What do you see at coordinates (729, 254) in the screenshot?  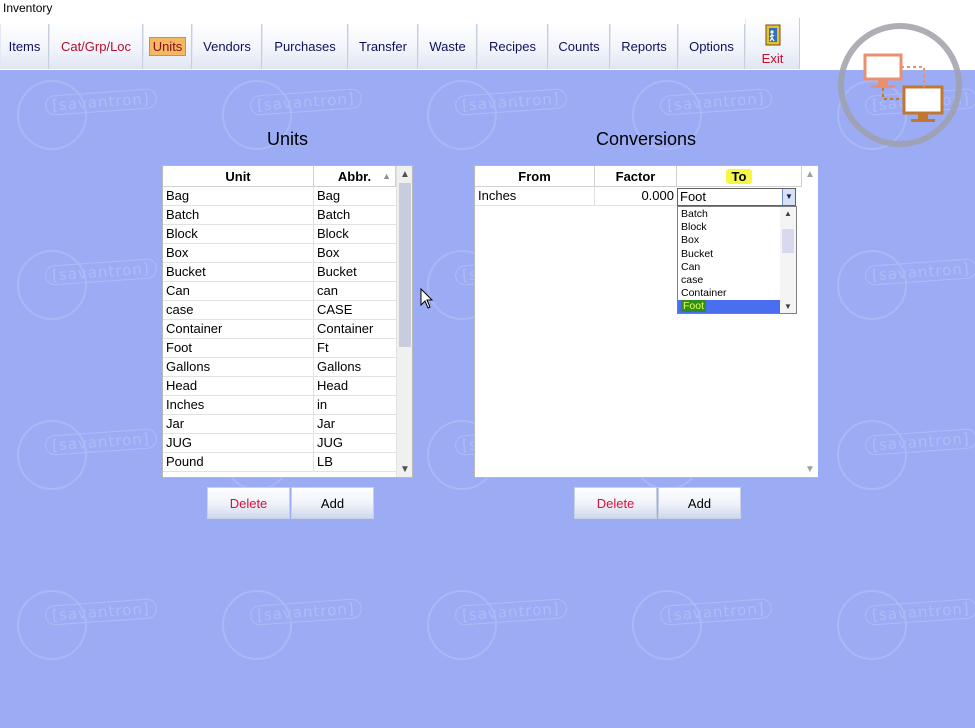 I see `to-option: Bucket` at bounding box center [729, 254].